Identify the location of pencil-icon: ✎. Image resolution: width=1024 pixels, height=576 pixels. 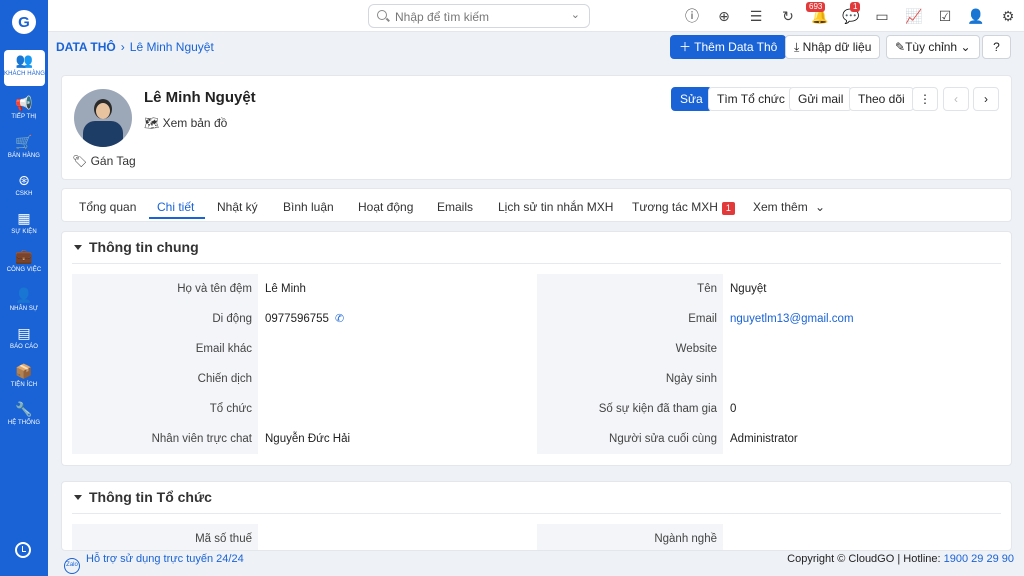
(900, 47).